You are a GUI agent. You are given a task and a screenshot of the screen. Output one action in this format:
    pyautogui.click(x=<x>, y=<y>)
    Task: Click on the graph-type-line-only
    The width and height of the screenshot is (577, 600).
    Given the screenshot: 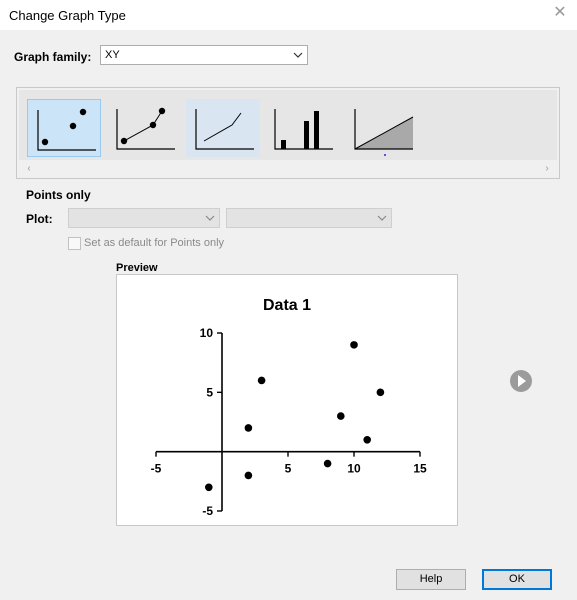 What is the action you would take?
    pyautogui.click(x=223, y=128)
    